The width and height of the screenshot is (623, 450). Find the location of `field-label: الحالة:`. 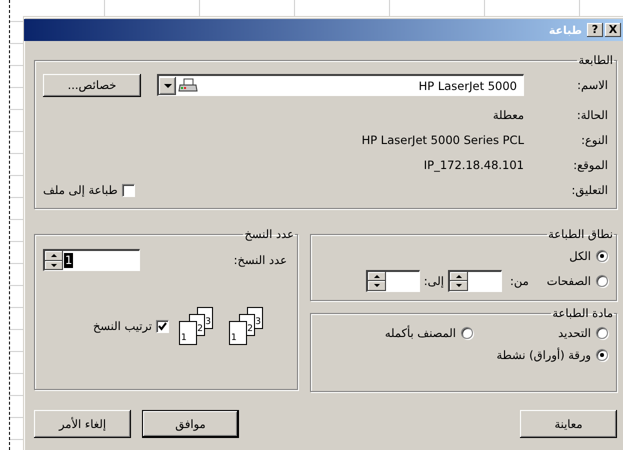

field-label: الحالة: is located at coordinates (592, 115).